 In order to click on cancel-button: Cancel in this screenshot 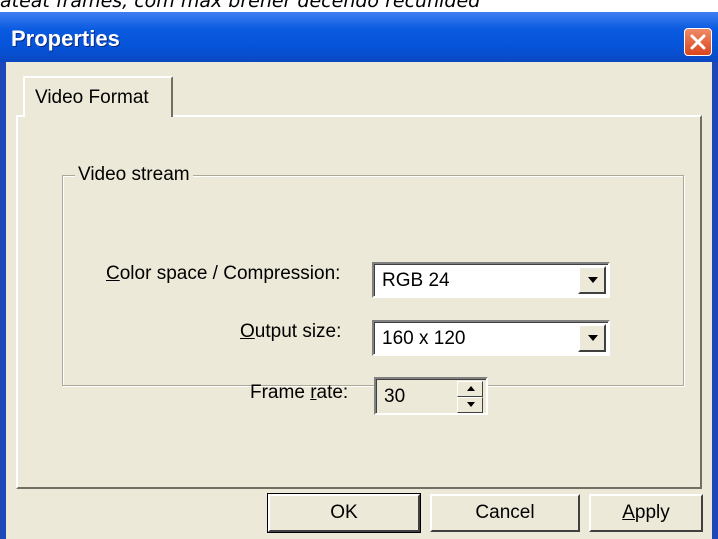, I will do `click(505, 513)`.